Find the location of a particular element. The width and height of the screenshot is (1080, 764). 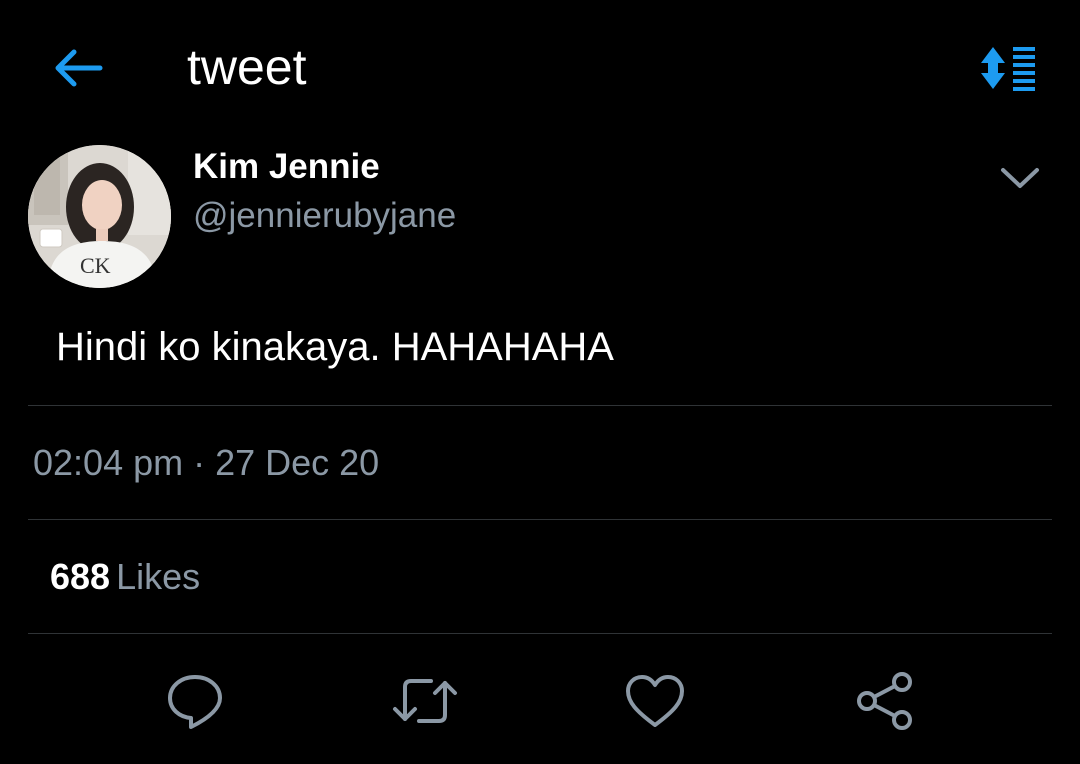

retweet-button is located at coordinates (425, 701).